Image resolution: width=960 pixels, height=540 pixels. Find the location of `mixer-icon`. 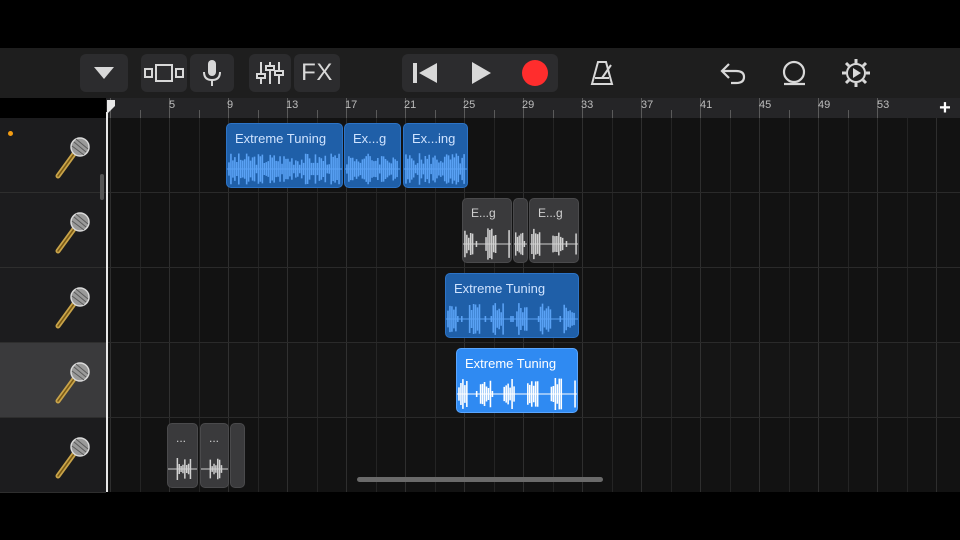

mixer-icon is located at coordinates (270, 73).